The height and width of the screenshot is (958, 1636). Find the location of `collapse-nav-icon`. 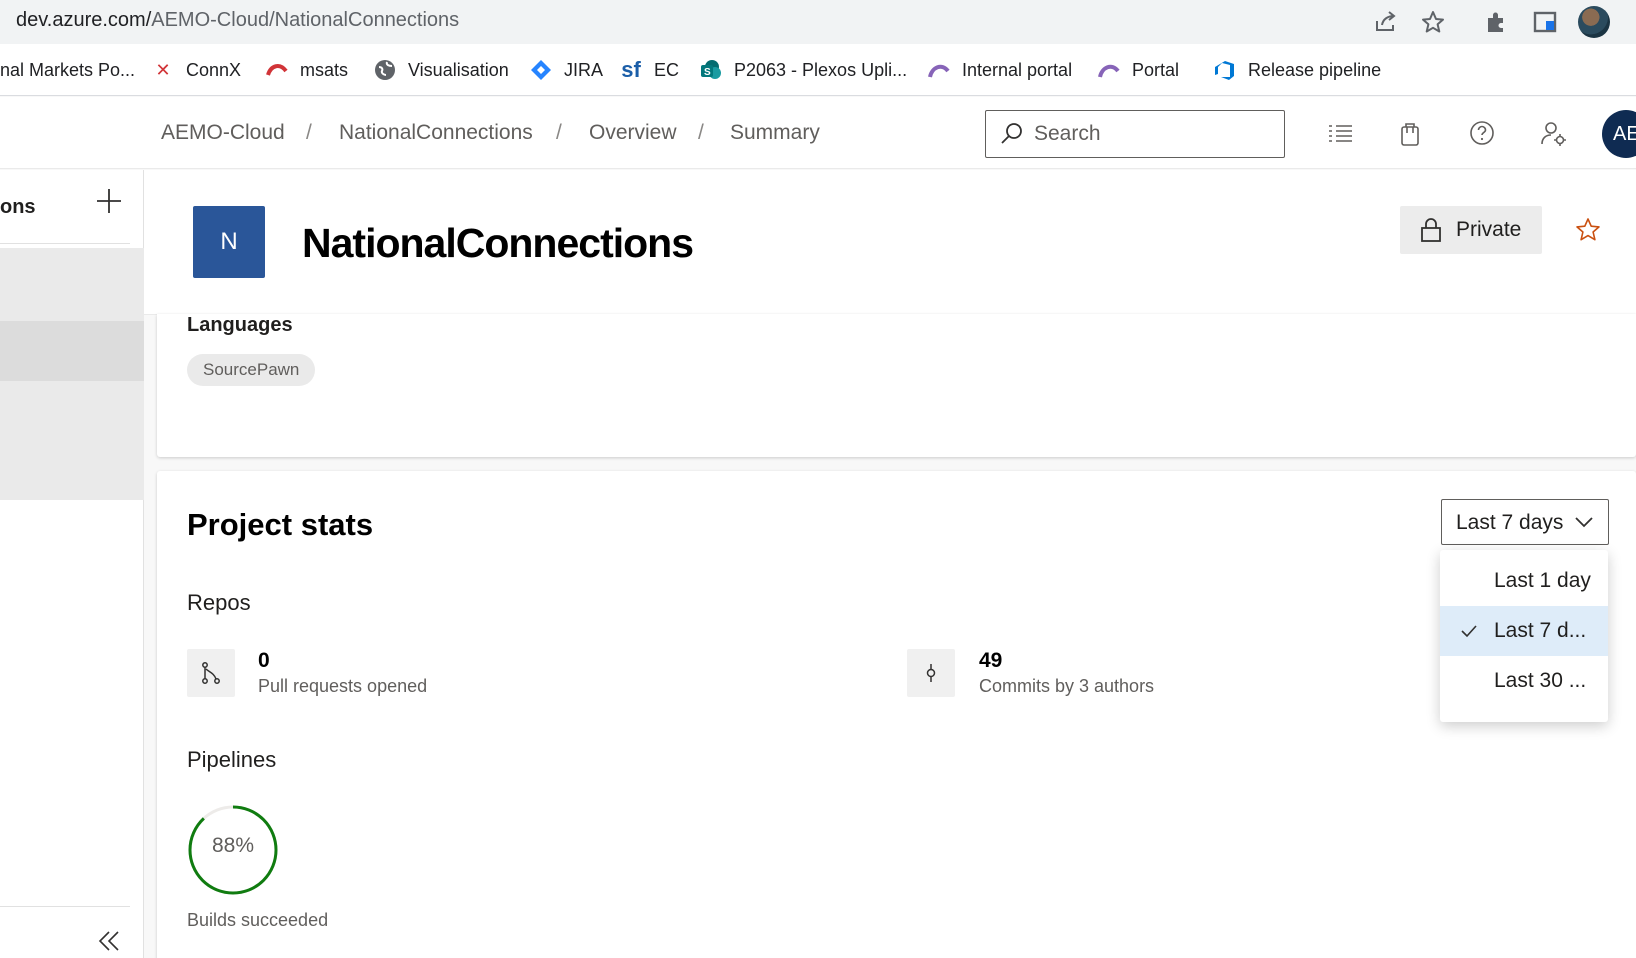

collapse-nav-icon is located at coordinates (109, 941).